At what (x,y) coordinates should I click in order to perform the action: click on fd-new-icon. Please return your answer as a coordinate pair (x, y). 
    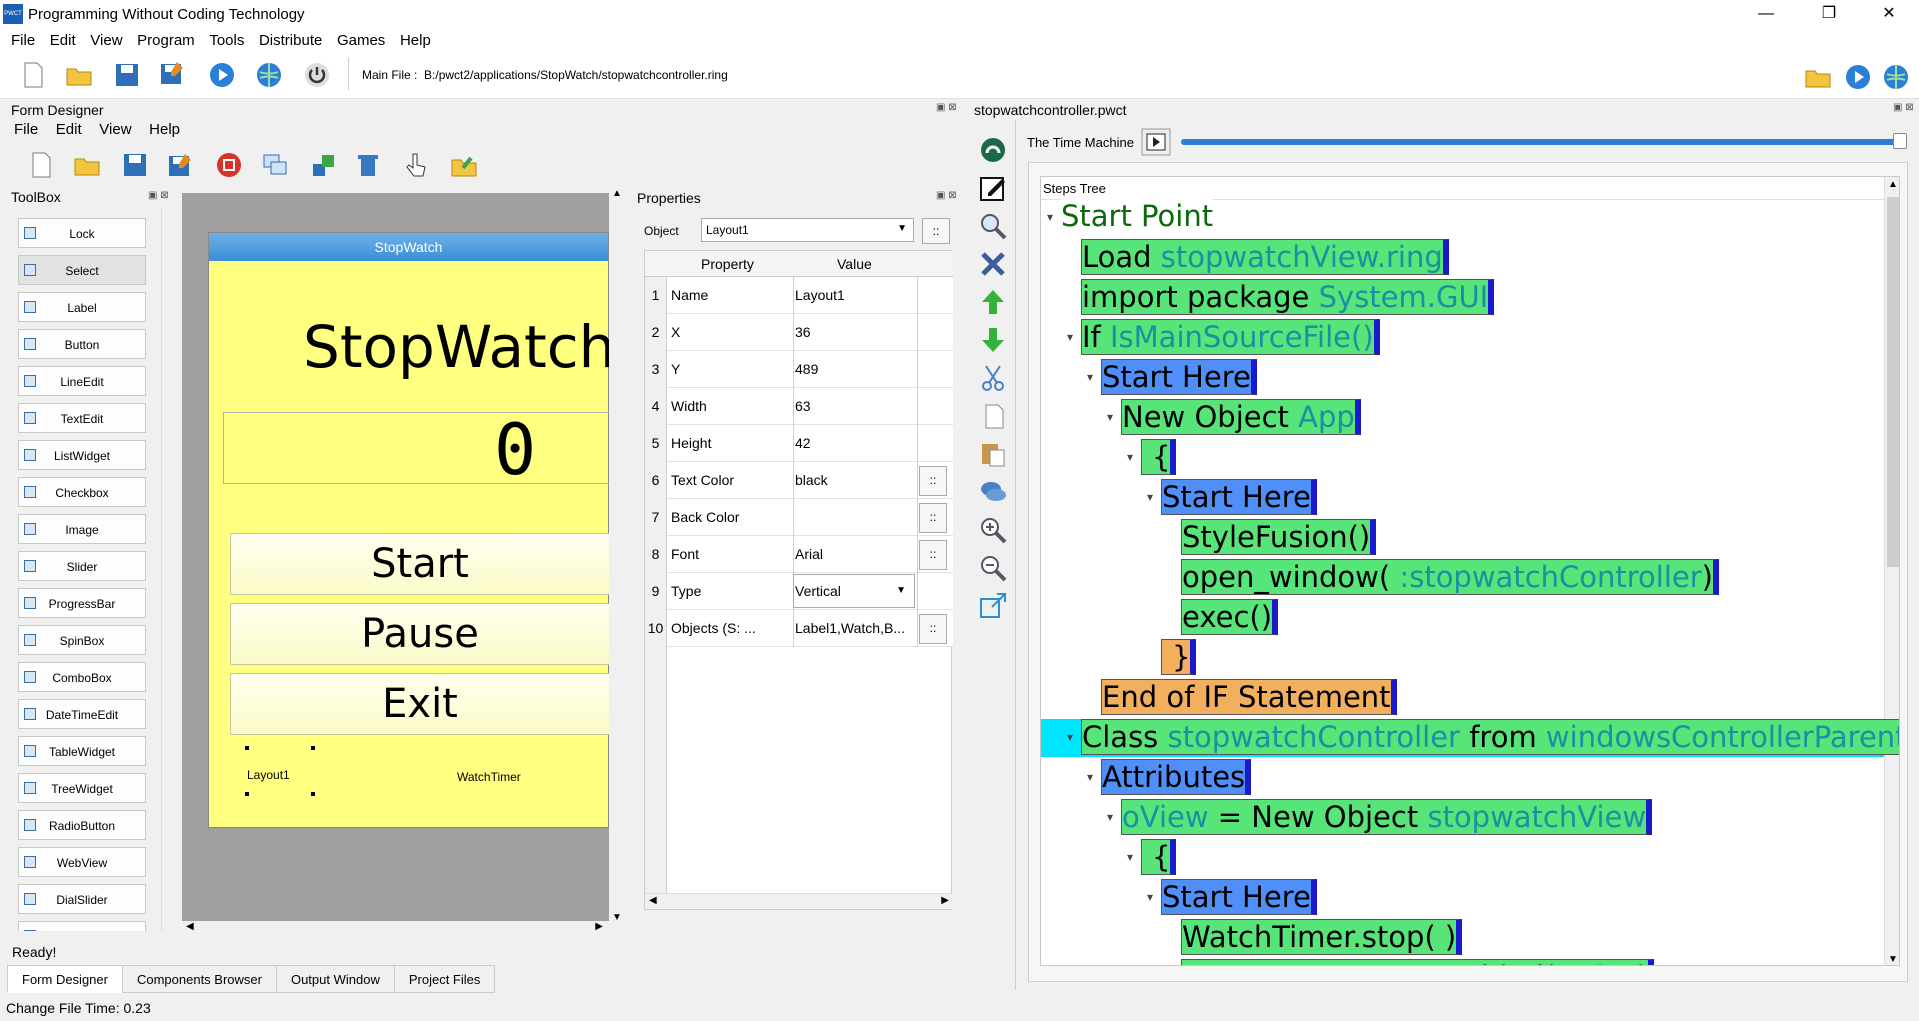
    Looking at the image, I should click on (41, 165).